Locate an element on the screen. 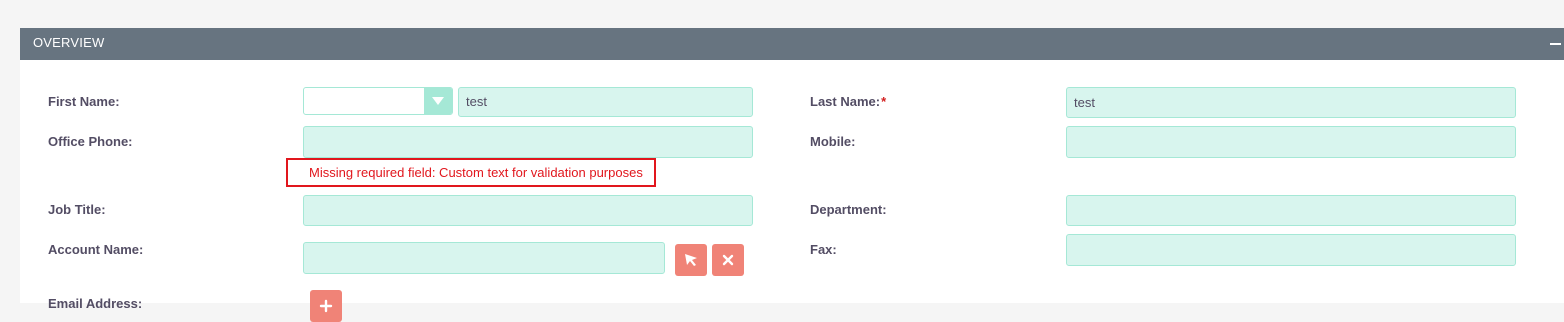  office-phone-input is located at coordinates (528, 142).